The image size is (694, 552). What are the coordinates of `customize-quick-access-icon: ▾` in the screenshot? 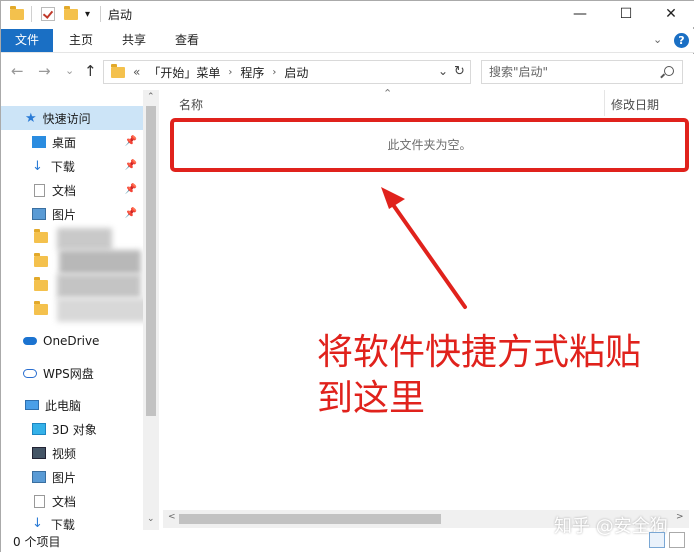 It's located at (87, 14).